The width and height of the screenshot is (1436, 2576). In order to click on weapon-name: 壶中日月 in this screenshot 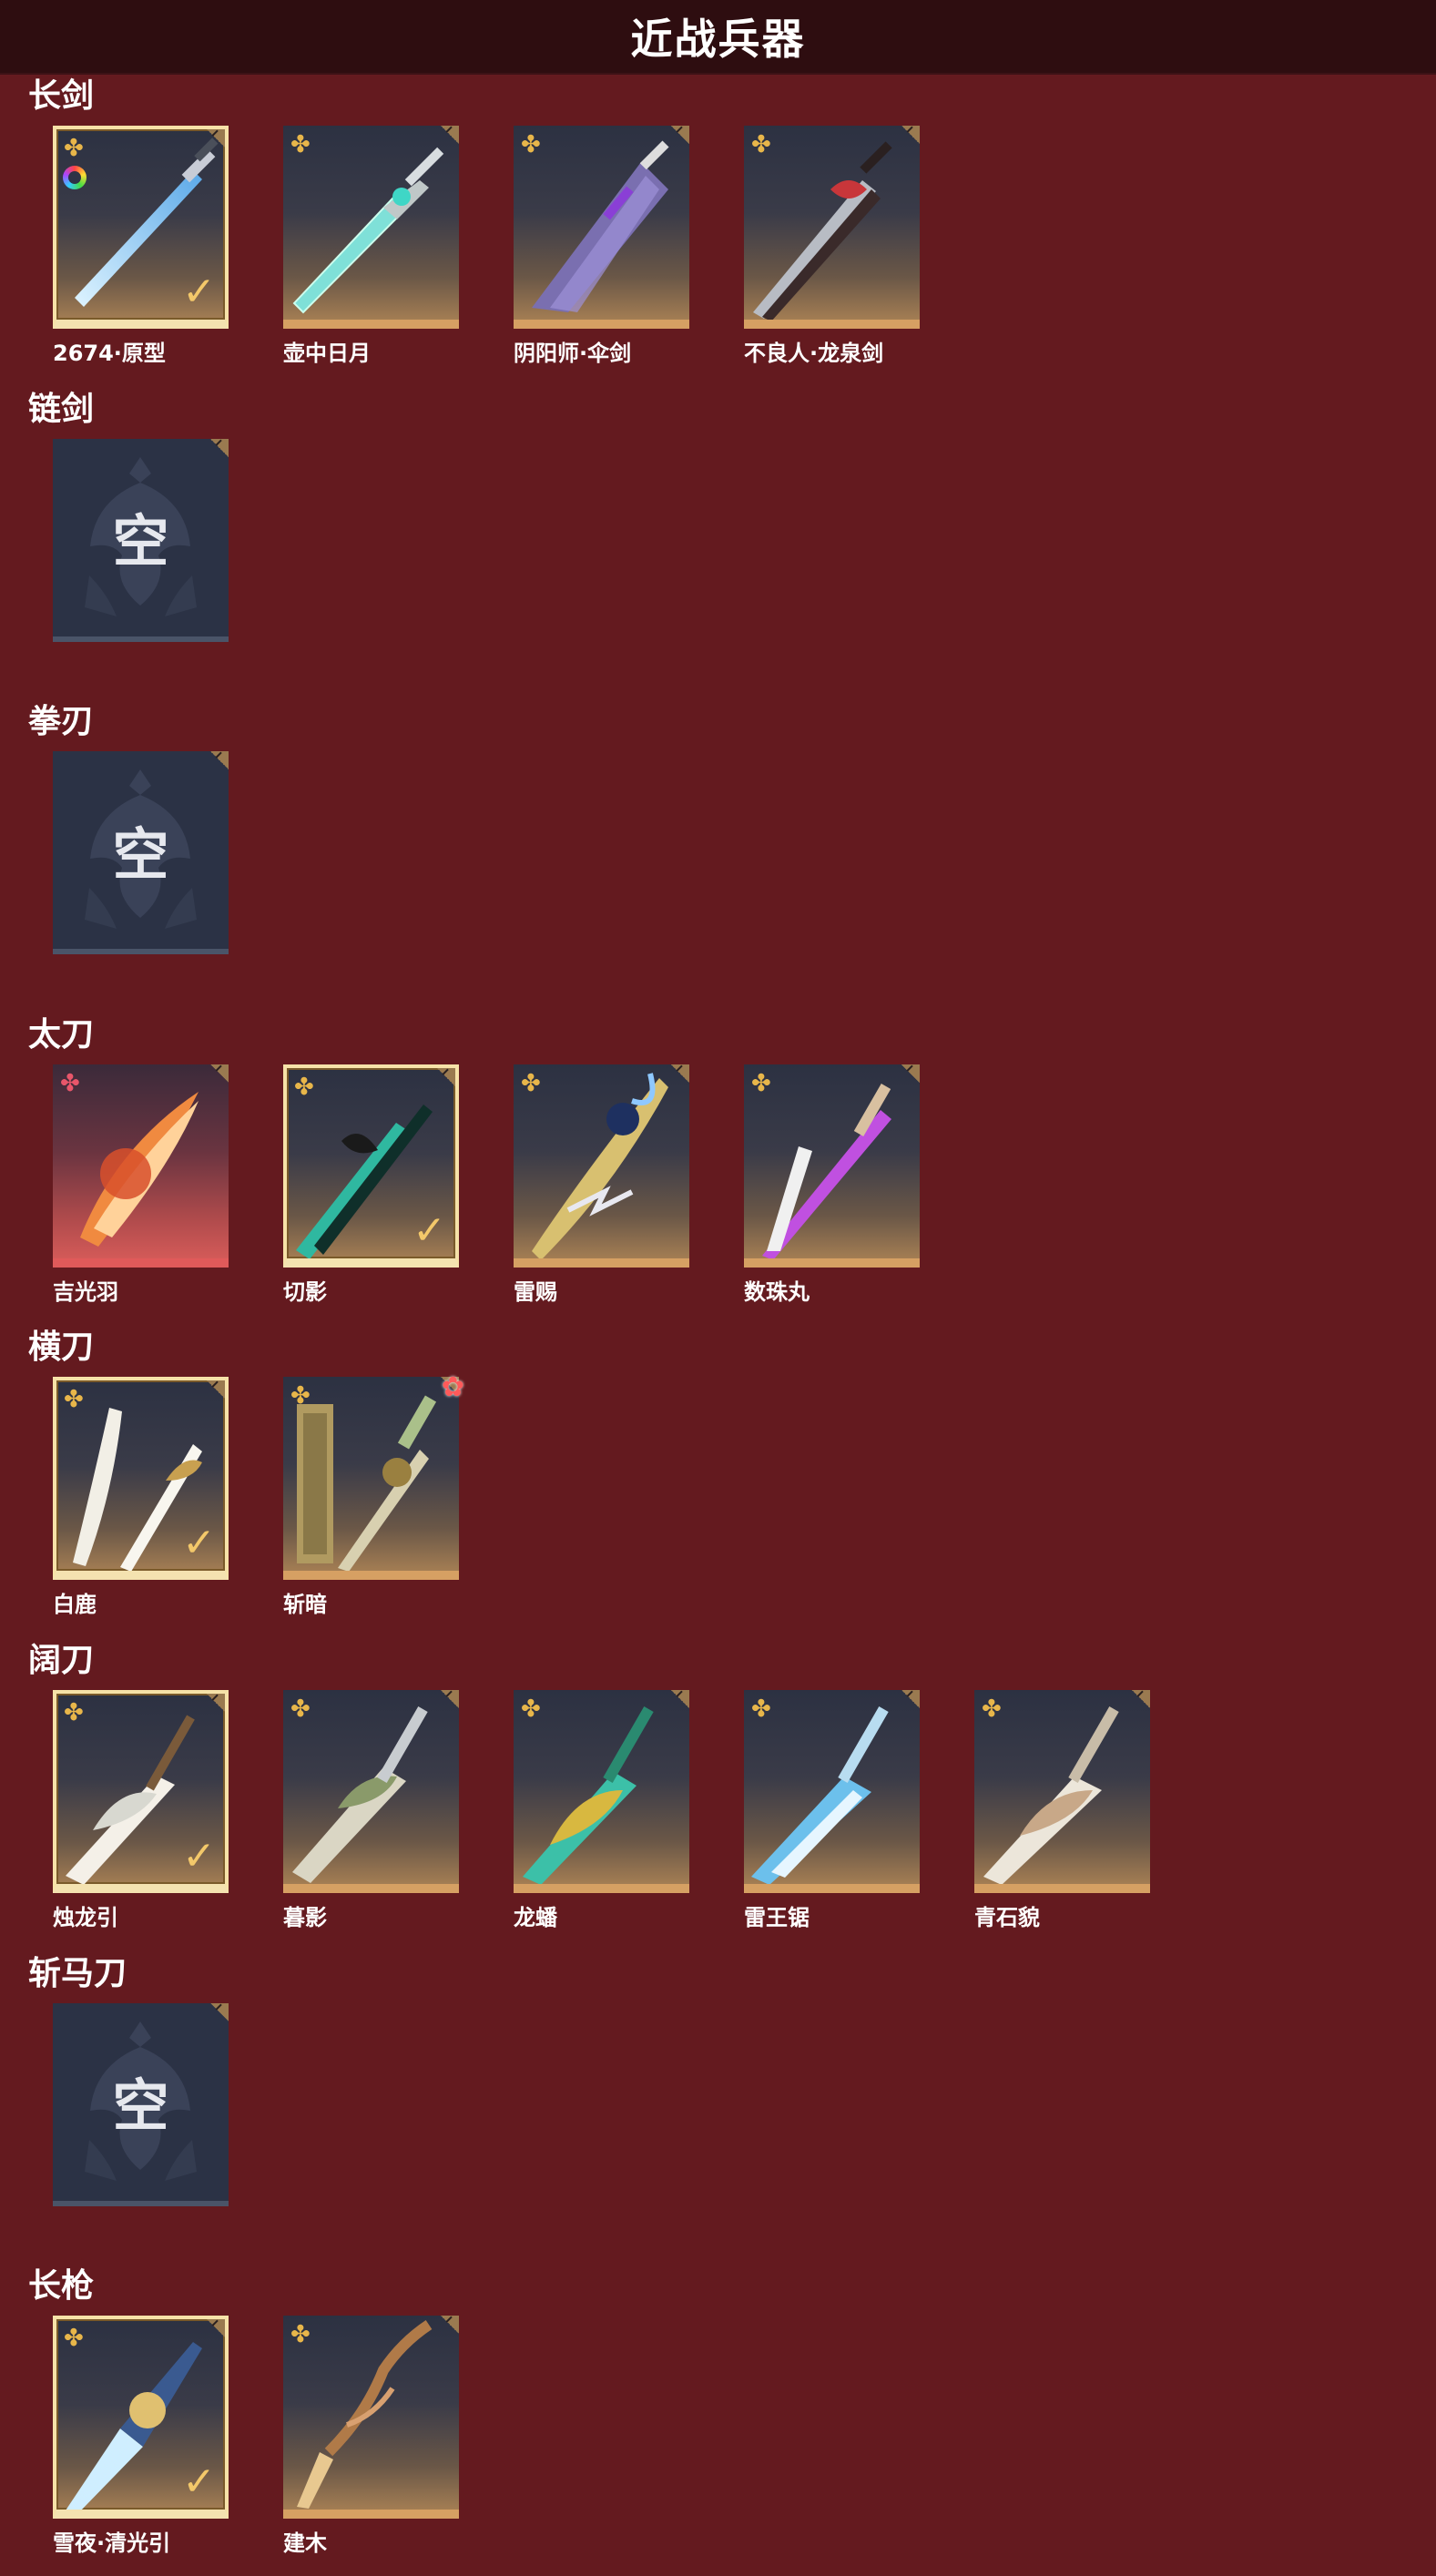, I will do `click(327, 354)`.